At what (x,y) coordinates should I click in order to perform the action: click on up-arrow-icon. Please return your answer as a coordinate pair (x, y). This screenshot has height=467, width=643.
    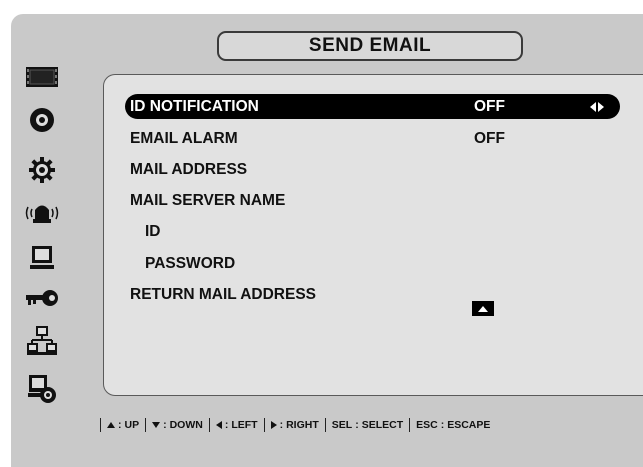
    Looking at the image, I should click on (111, 425).